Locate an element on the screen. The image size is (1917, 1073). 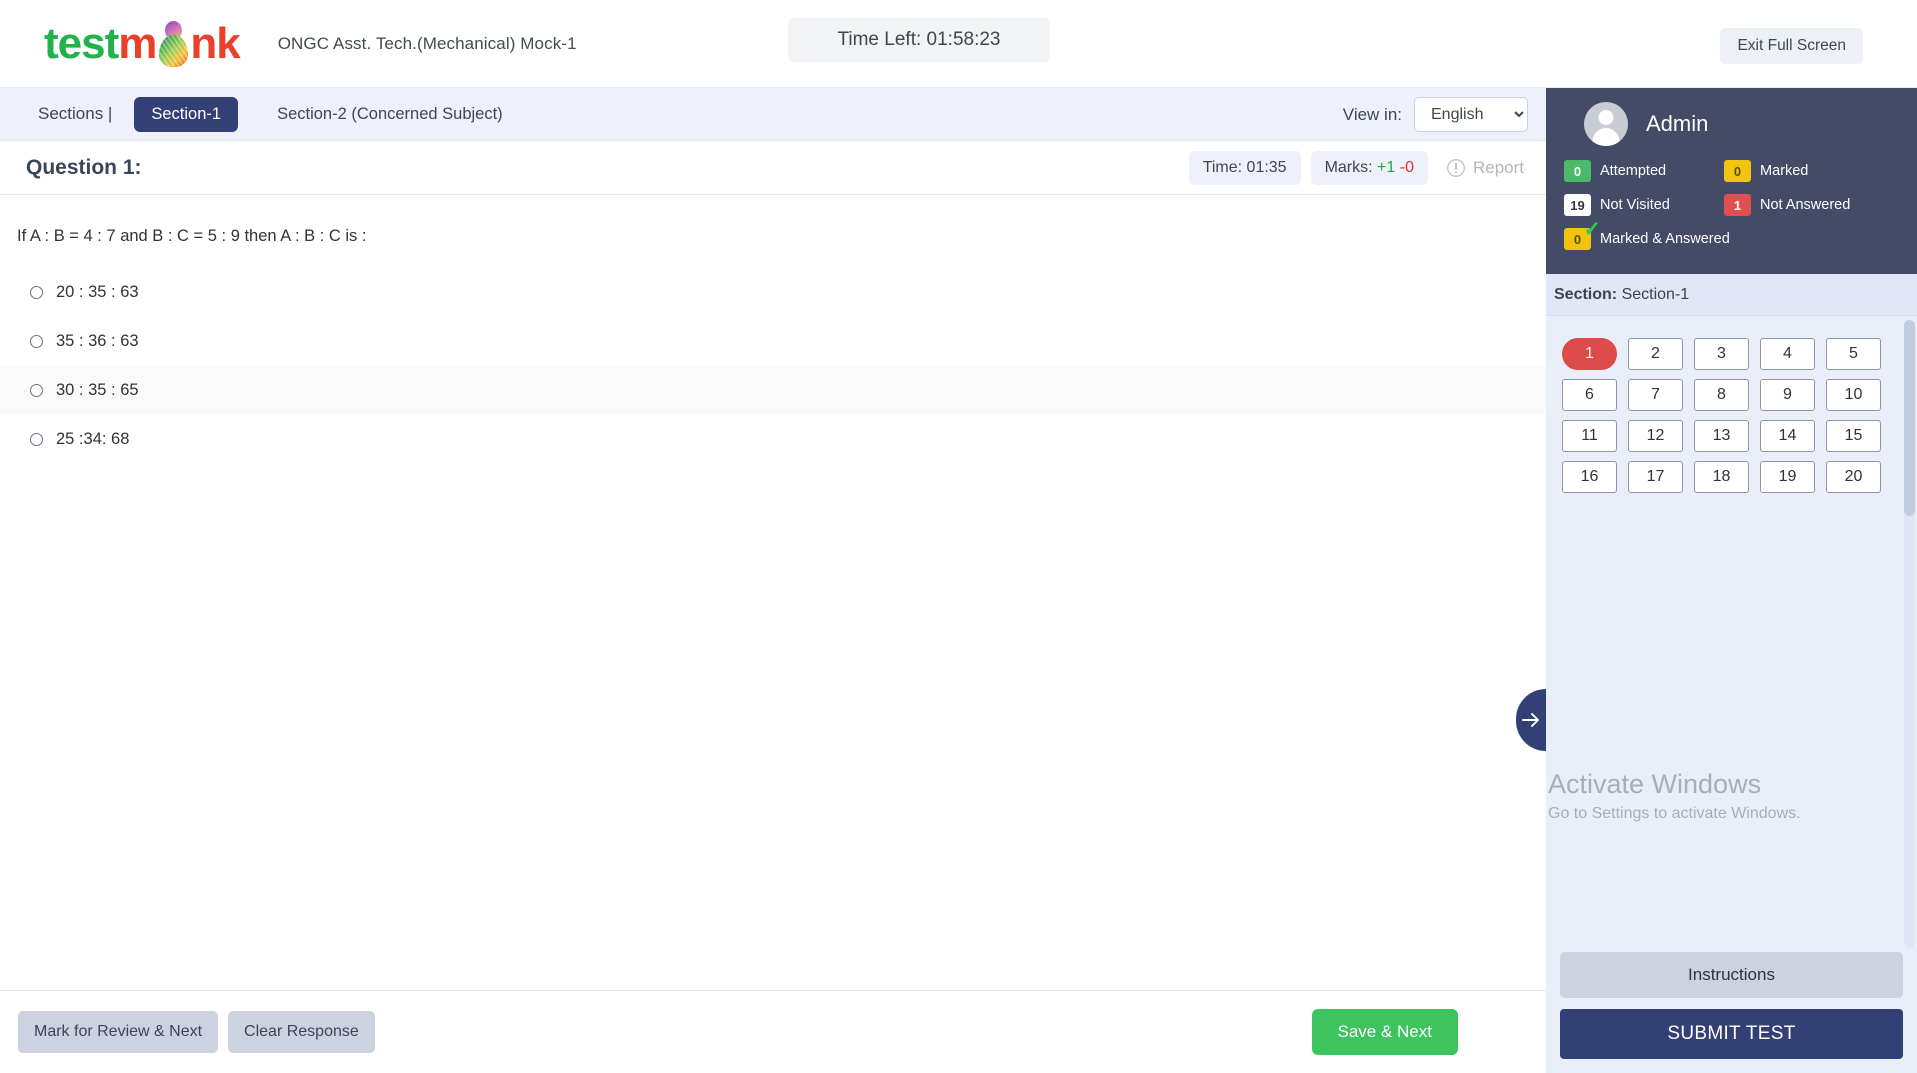
exclamation-circle-icon is located at coordinates (1455, 167).